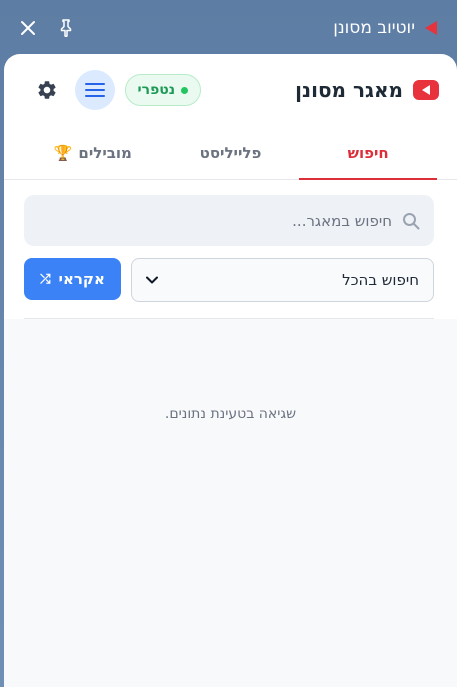  I want to click on random-button-label: אקראי, so click(81, 279).